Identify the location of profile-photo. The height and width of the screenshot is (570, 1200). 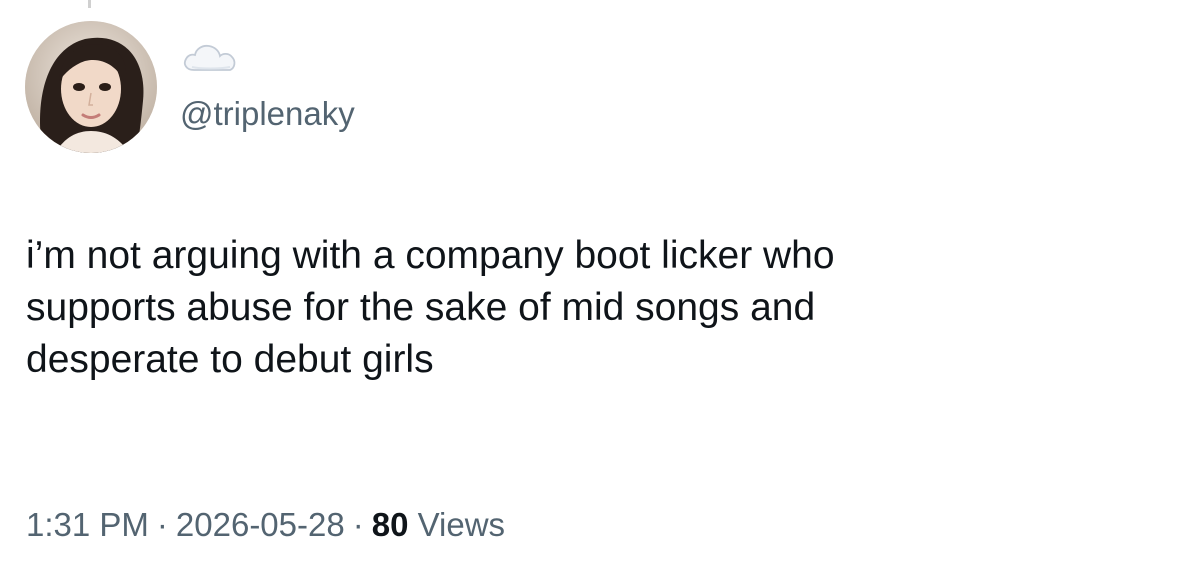
(91, 87).